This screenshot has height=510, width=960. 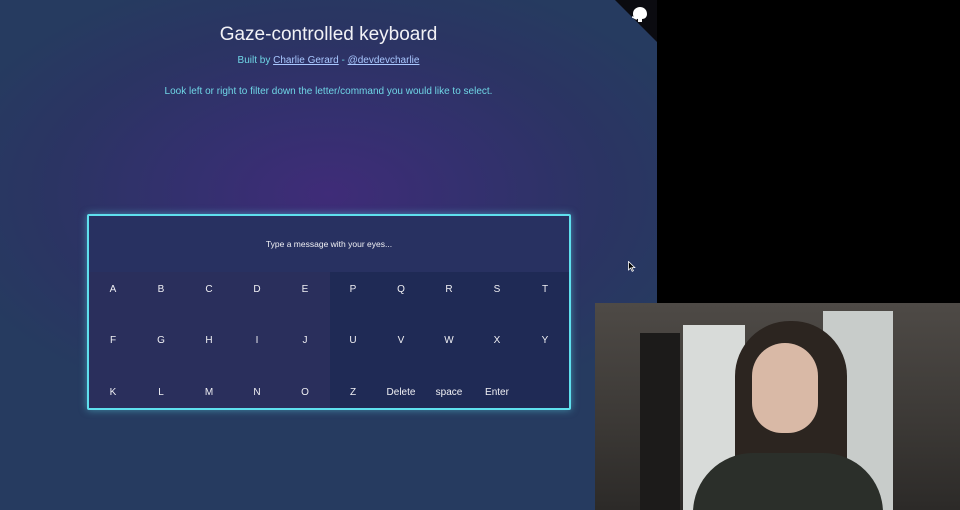 I want to click on key-right: Enter, so click(x=497, y=392).